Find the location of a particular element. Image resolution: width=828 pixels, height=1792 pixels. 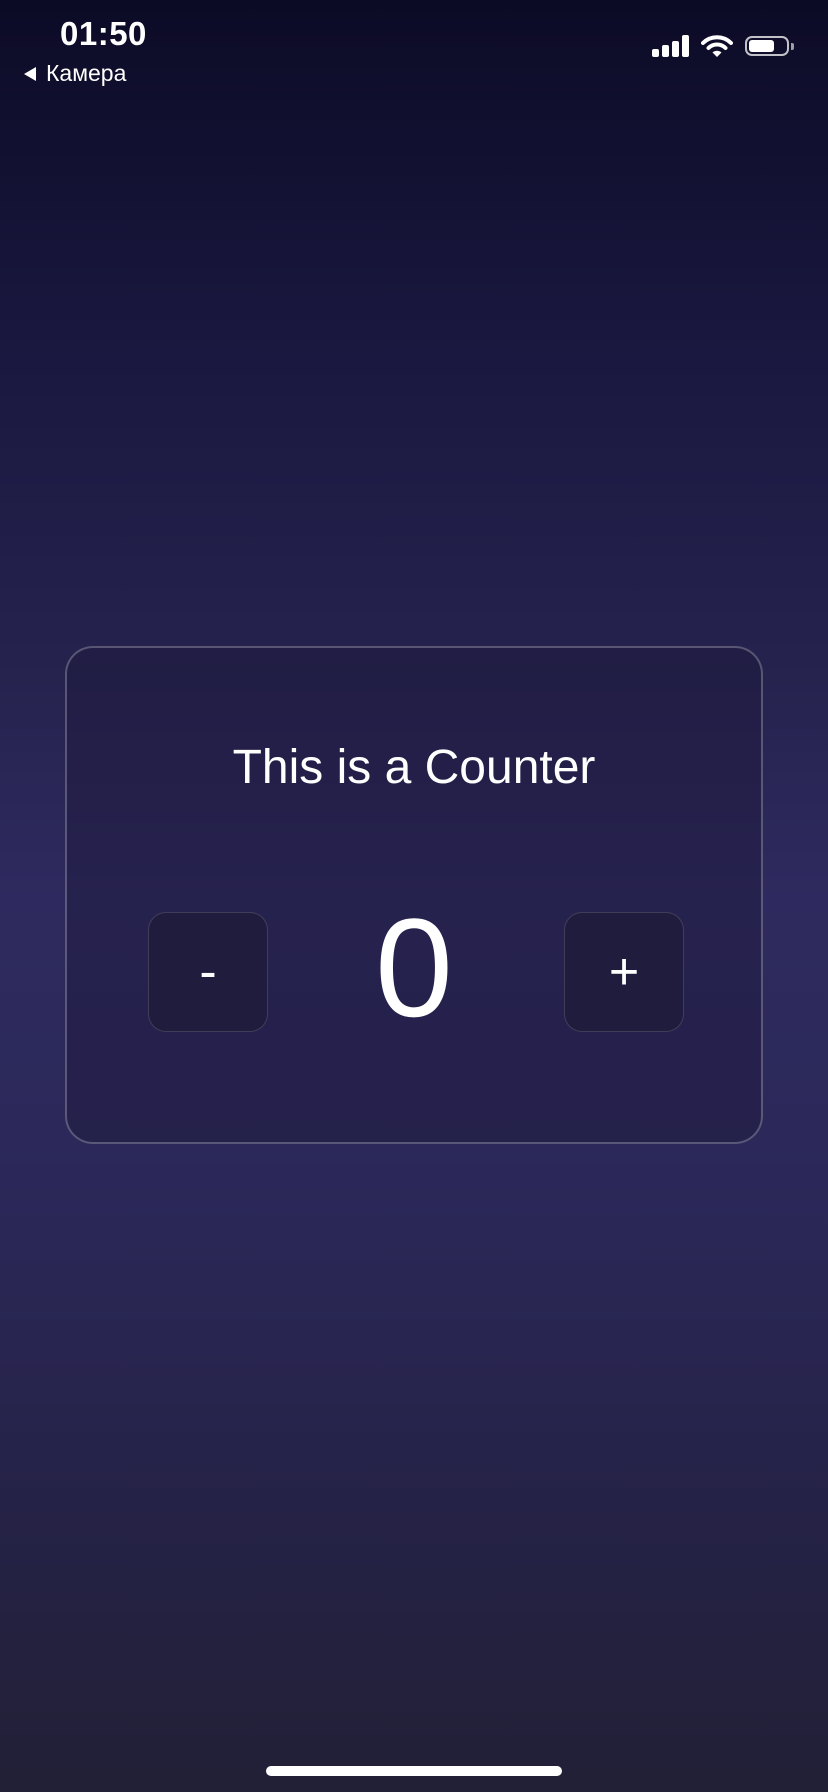

battery-level-fill is located at coordinates (762, 46).